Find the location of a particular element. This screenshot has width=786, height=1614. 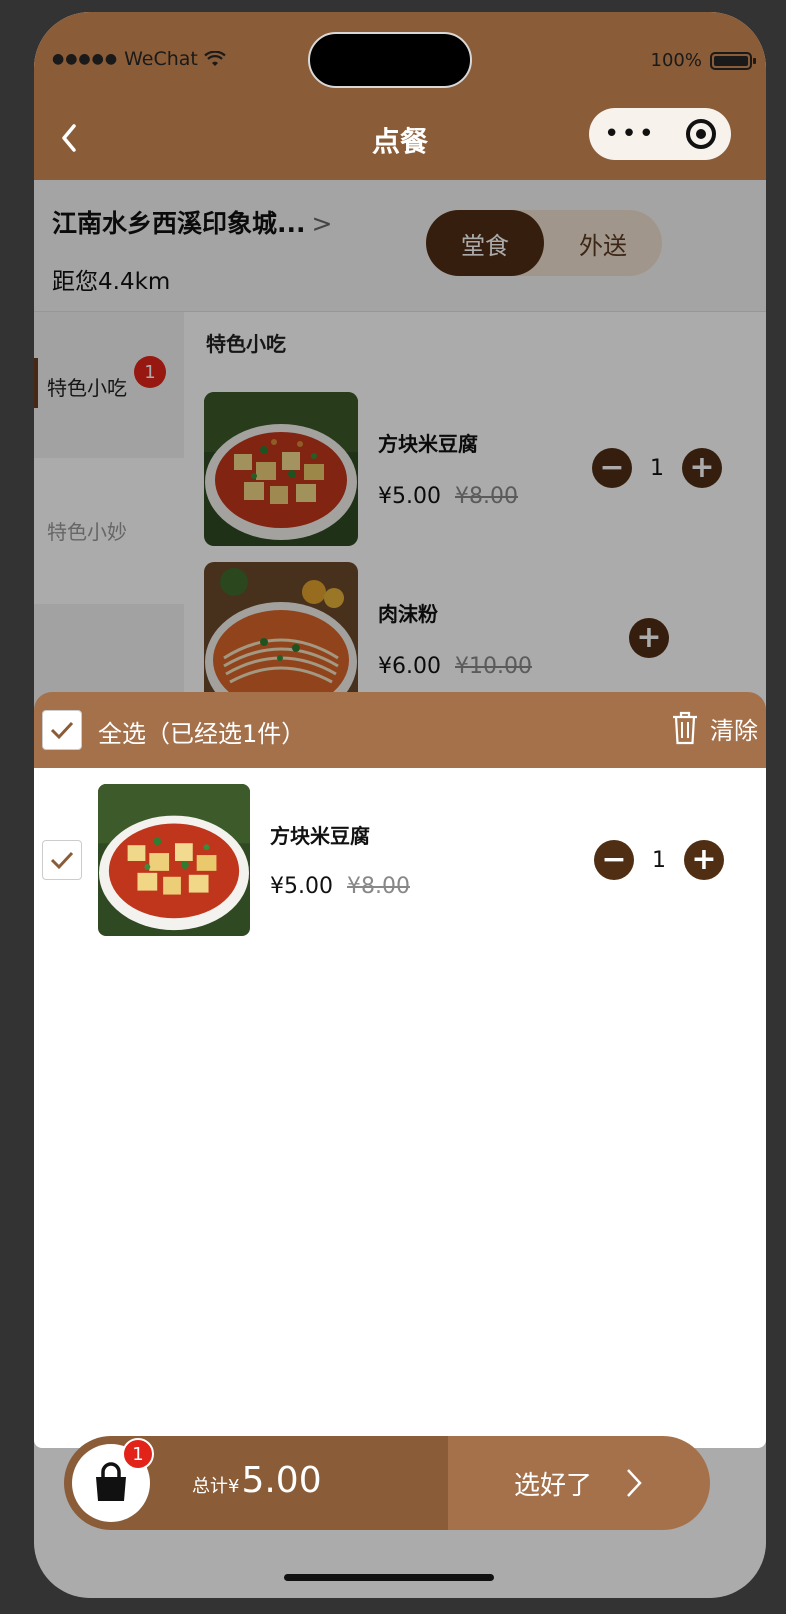

original-price: ¥8.00 is located at coordinates (378, 886).